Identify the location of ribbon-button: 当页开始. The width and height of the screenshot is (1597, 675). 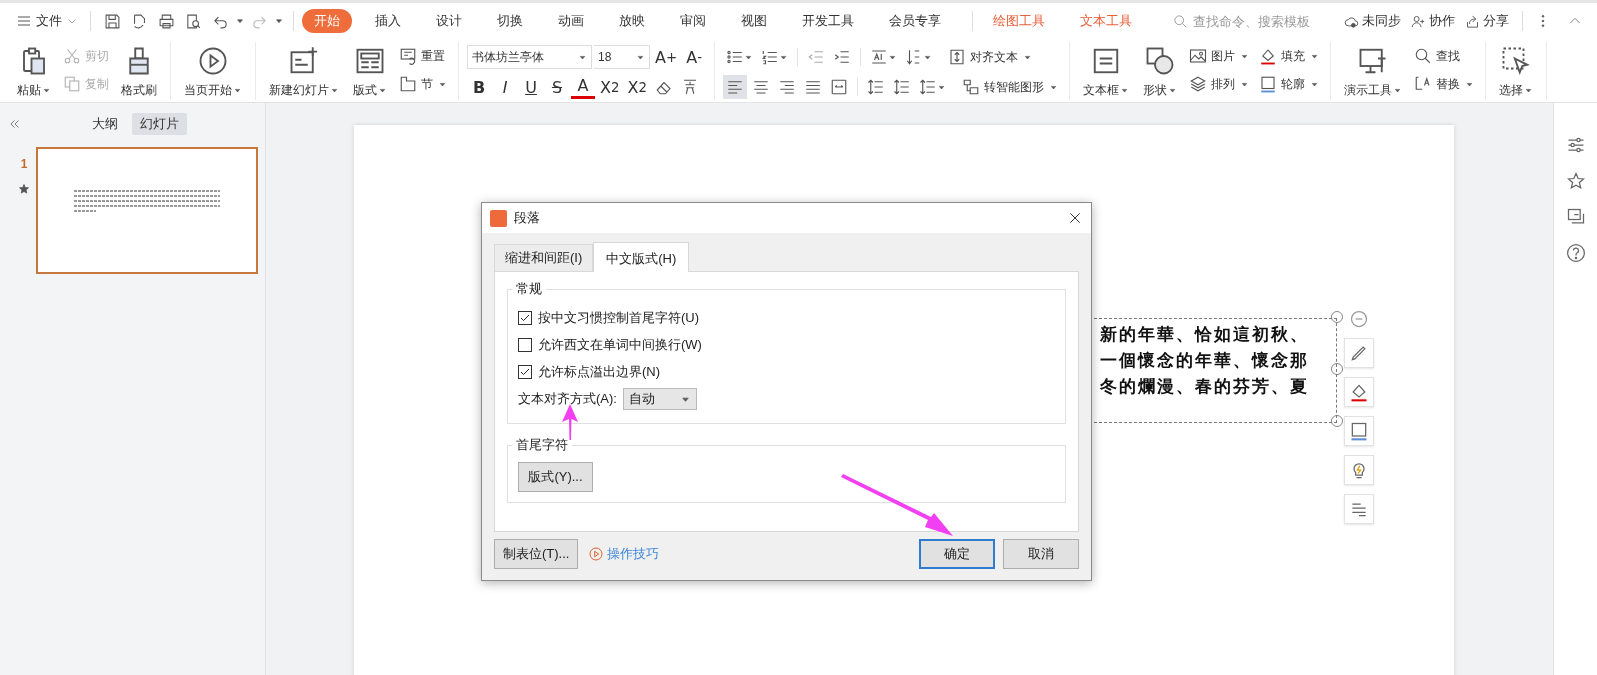
(213, 72).